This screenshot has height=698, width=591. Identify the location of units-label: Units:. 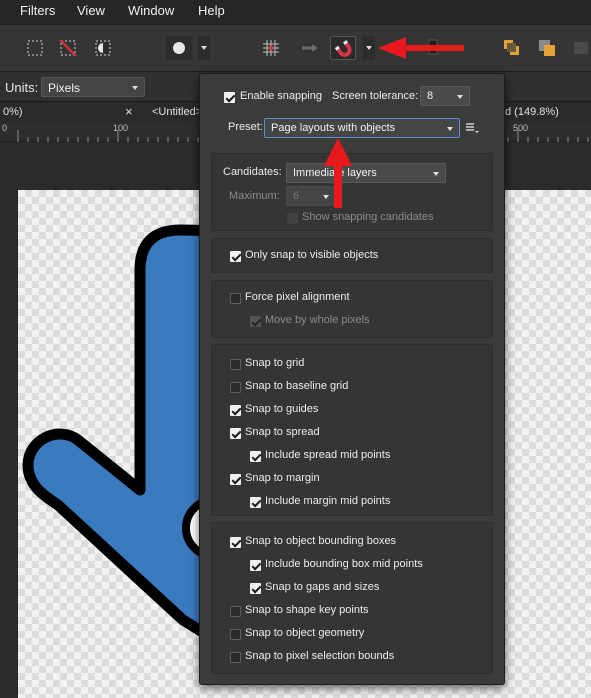
(22, 87).